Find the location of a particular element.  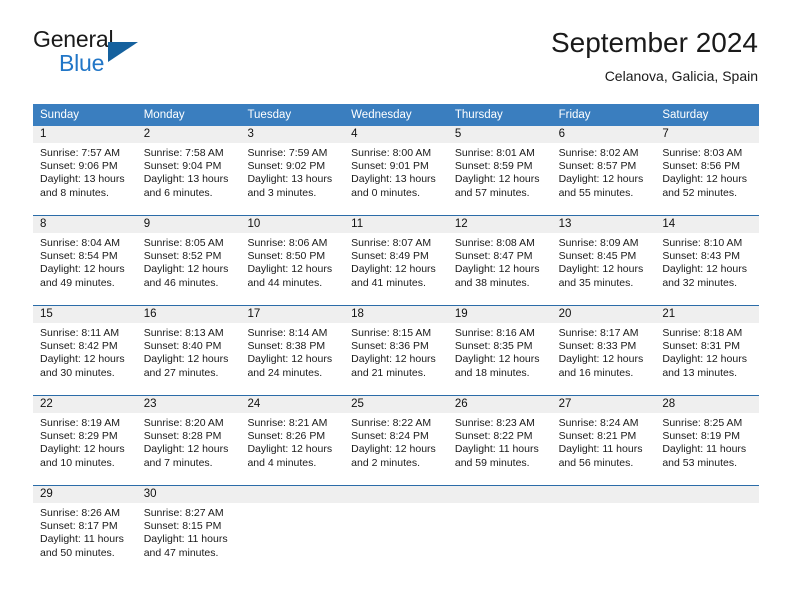

sunrise-text: Sunrise: 8:22 AM is located at coordinates (391, 423).